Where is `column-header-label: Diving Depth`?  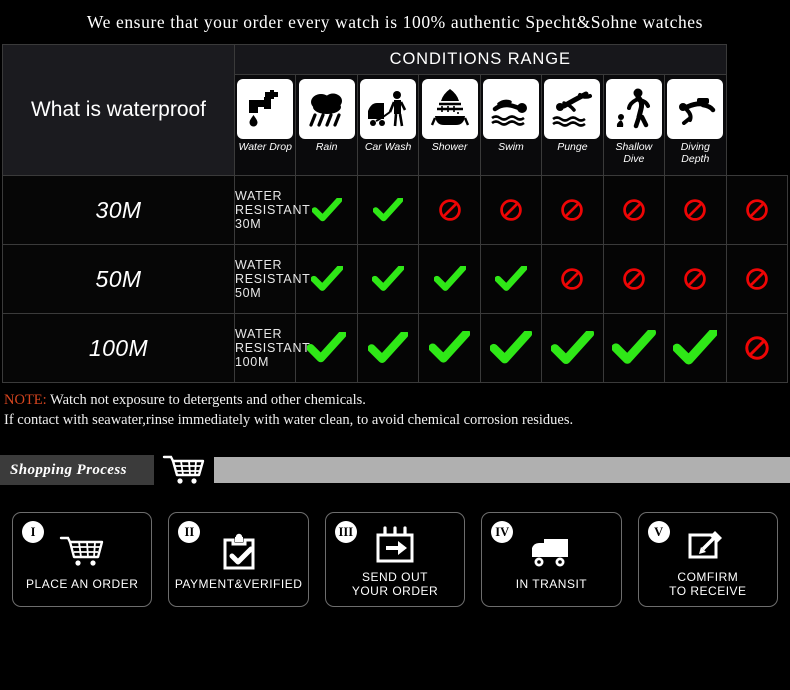 column-header-label: Diving Depth is located at coordinates (695, 153).